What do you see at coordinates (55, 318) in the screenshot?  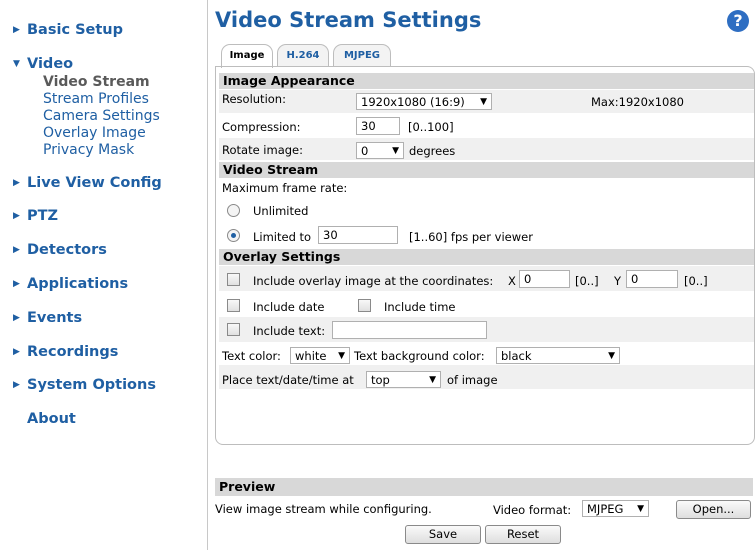 I see `nav-events-label: Events` at bounding box center [55, 318].